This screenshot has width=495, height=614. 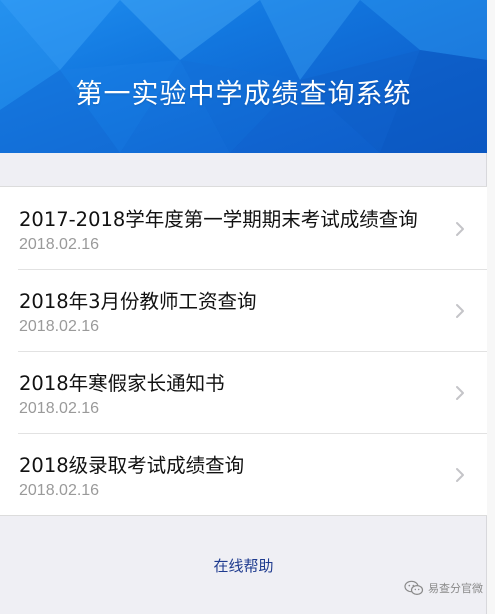 What do you see at coordinates (414, 588) in the screenshot?
I see `wechat-icon` at bounding box center [414, 588].